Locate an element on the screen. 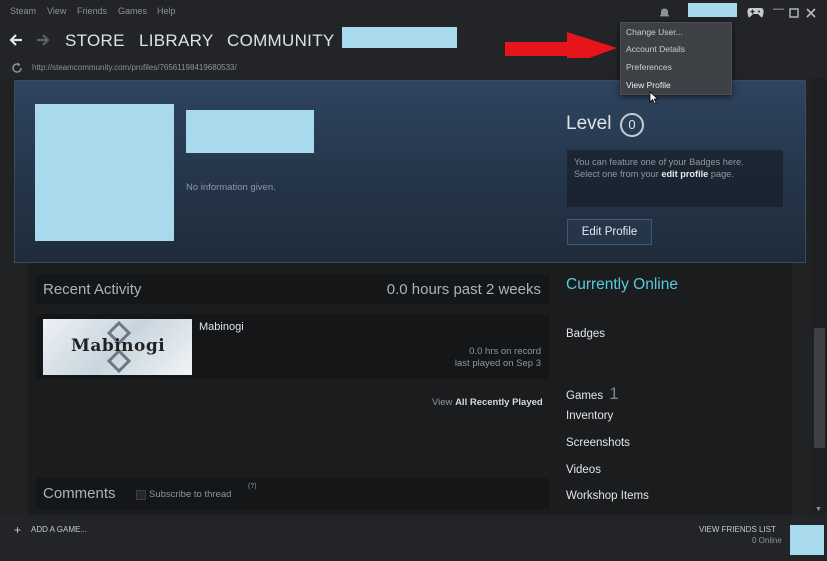 The image size is (827, 561). badge-hint-post: page. is located at coordinates (721, 174).